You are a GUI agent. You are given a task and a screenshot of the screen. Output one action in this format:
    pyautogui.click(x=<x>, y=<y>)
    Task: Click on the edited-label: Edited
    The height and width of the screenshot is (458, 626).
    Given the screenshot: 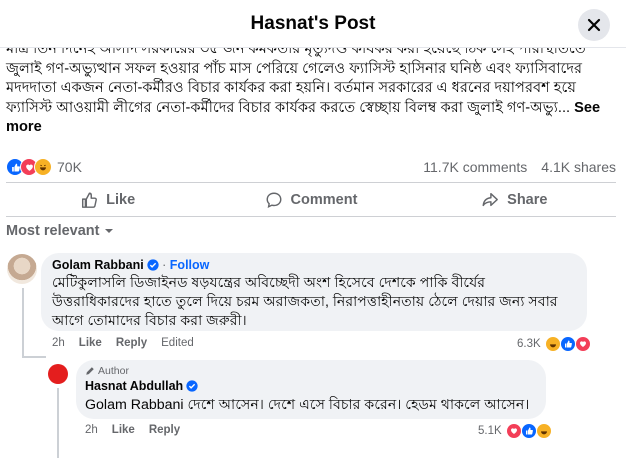 What is the action you would take?
    pyautogui.click(x=177, y=343)
    